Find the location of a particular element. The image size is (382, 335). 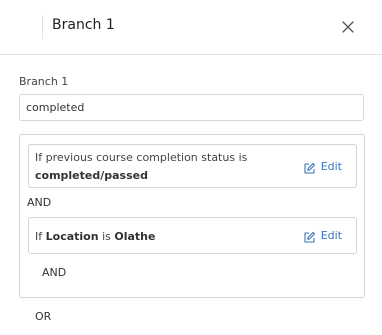

dialog-title: Branch 1 is located at coordinates (83, 25).